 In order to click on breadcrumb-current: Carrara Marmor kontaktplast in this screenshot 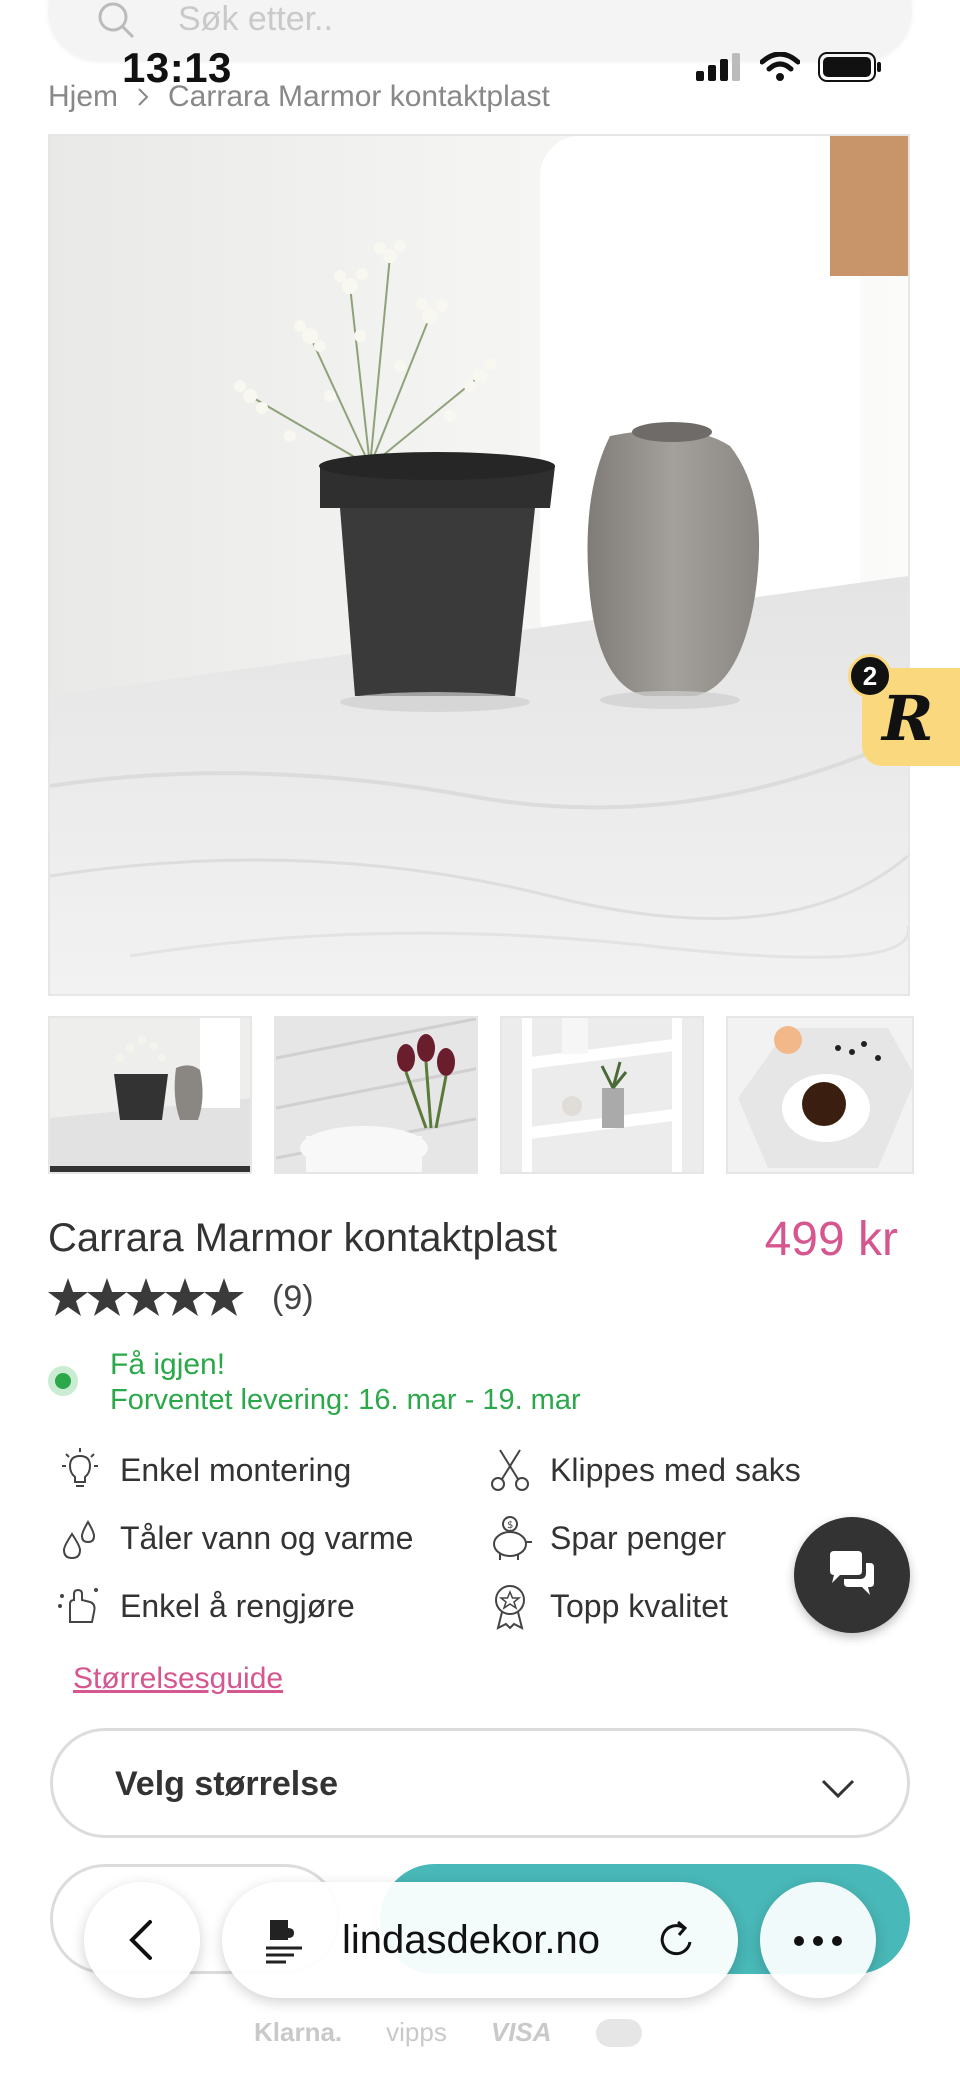, I will do `click(359, 96)`.